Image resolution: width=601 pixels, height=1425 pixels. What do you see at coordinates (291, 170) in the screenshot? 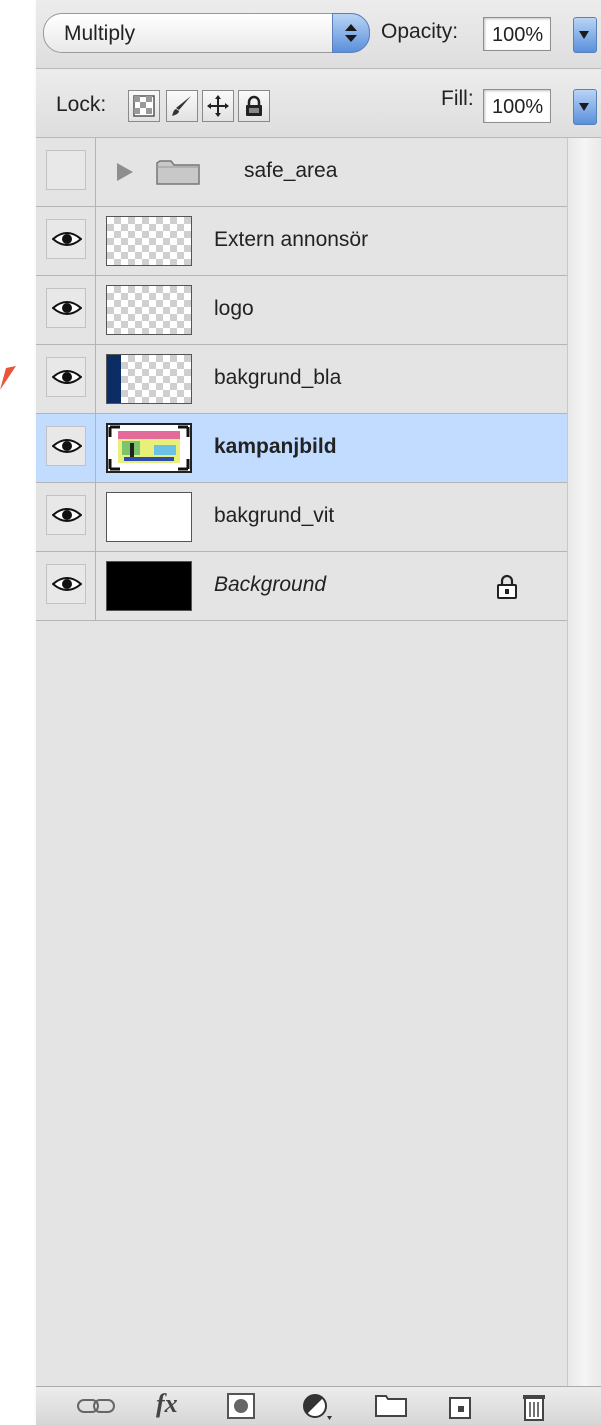
I see `layer-name: safe_area` at bounding box center [291, 170].